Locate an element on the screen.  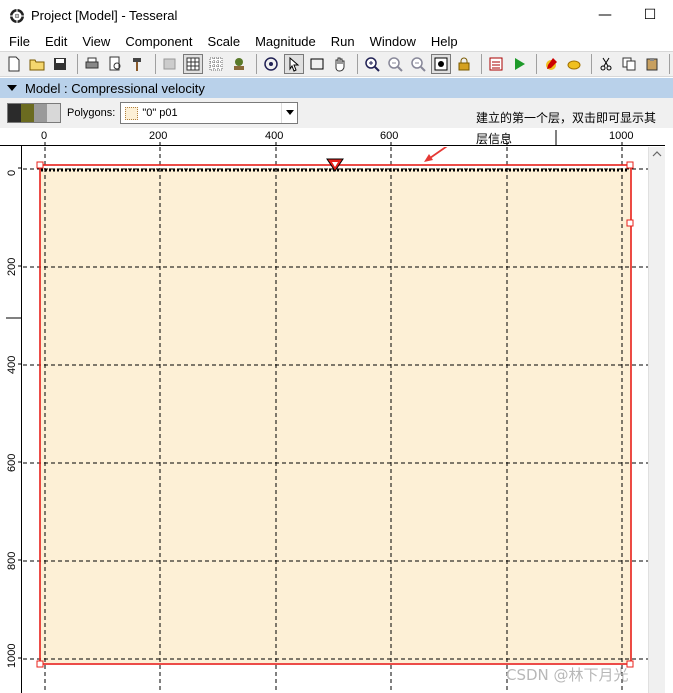
polygons-select: "0" p01 is located at coordinates (209, 113).